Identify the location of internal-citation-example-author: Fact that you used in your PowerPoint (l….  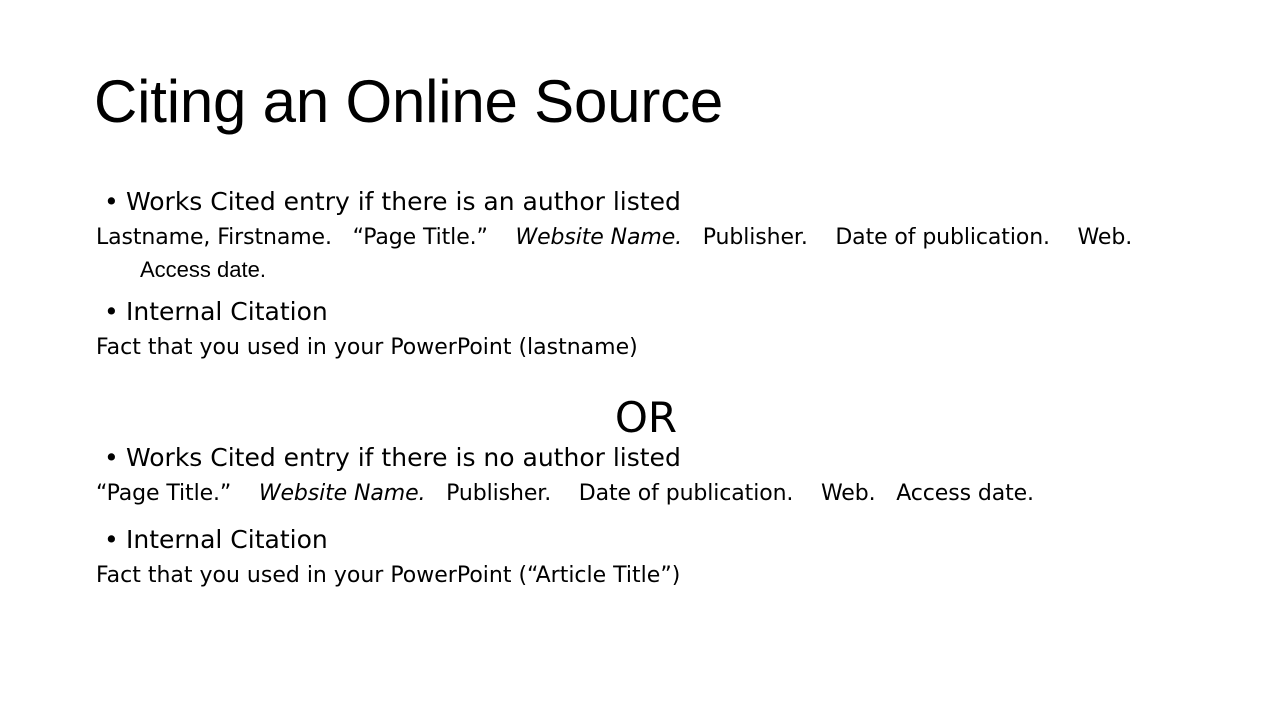
(656, 348).